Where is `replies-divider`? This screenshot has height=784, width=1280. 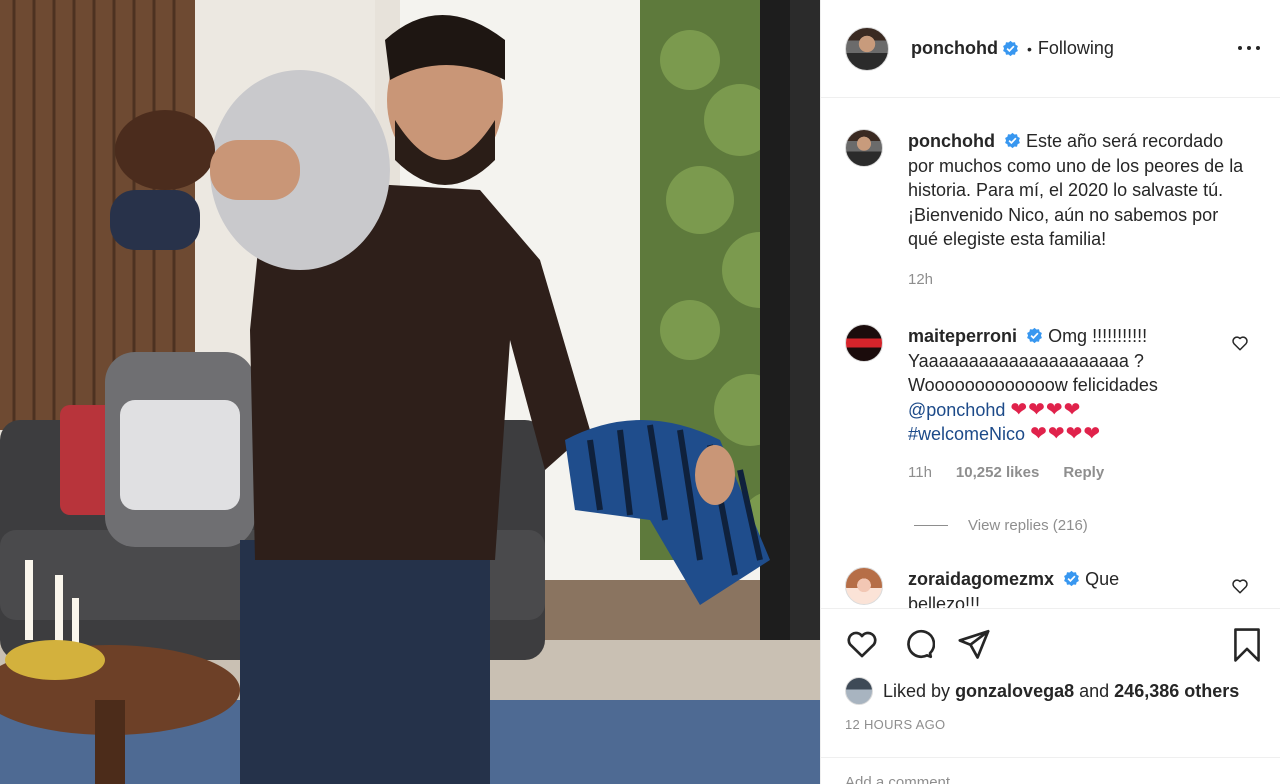 replies-divider is located at coordinates (931, 525).